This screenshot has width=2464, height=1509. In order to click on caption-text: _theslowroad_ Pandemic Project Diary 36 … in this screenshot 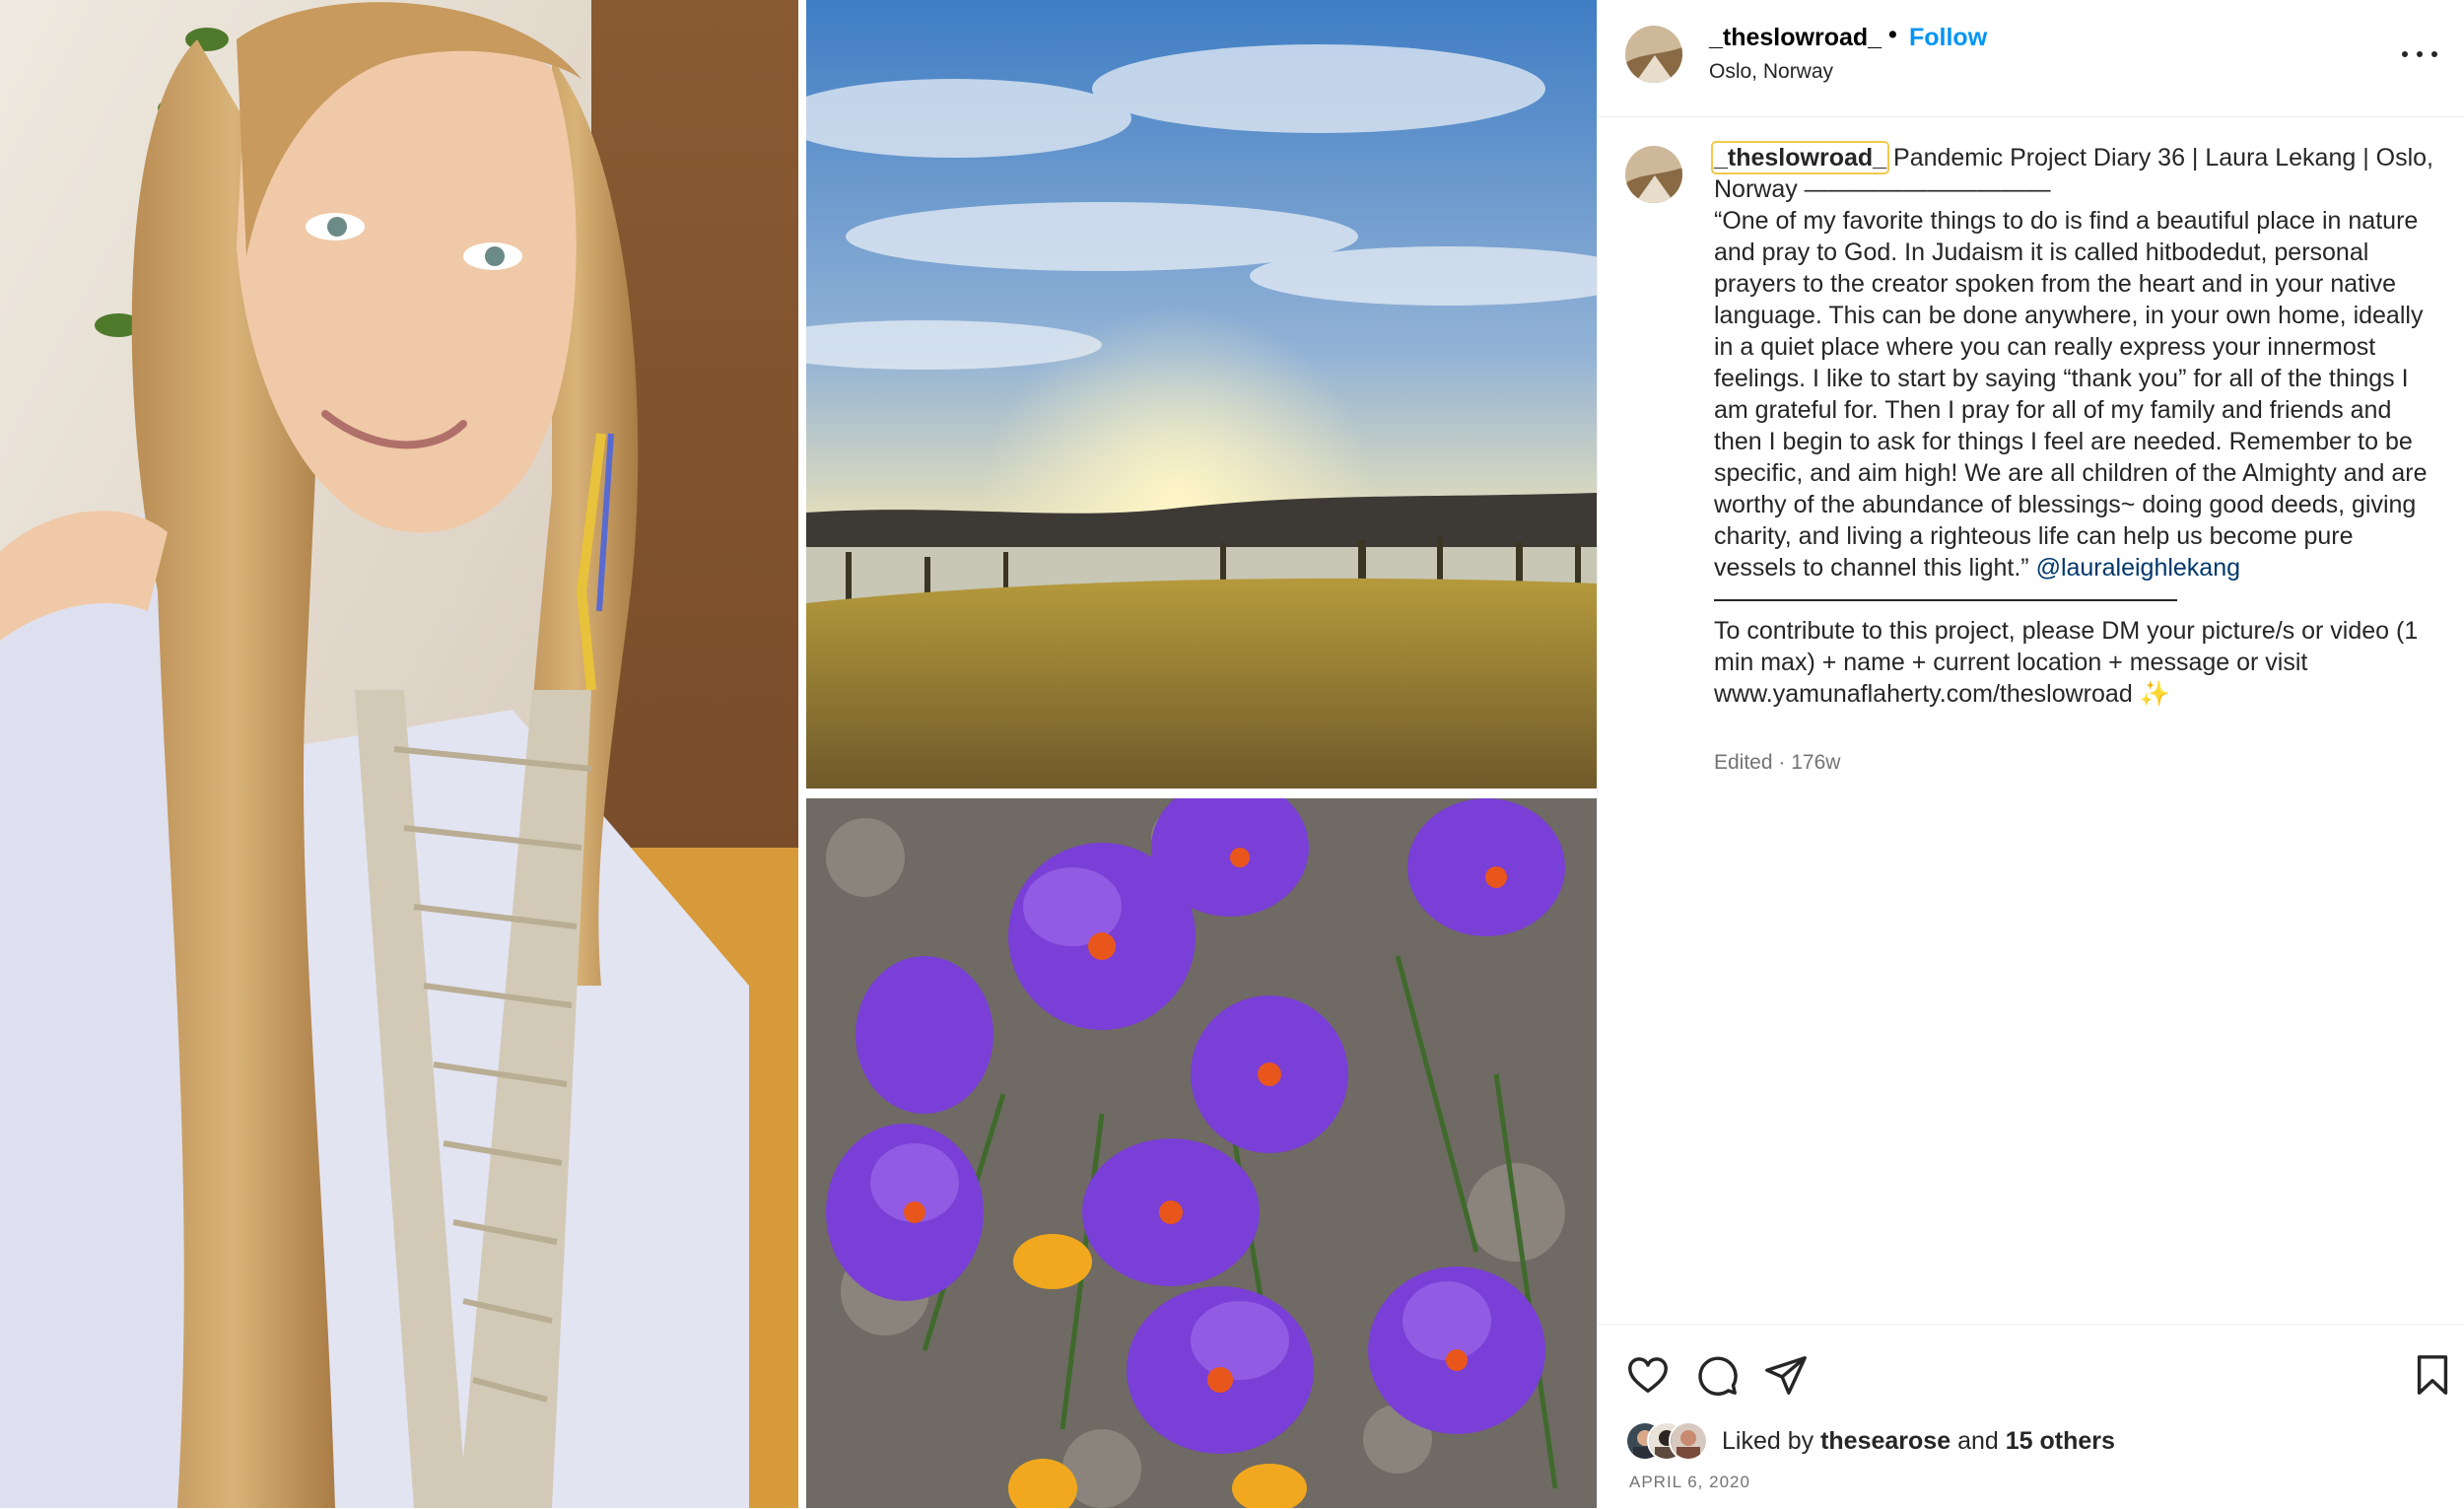, I will do `click(2074, 426)`.